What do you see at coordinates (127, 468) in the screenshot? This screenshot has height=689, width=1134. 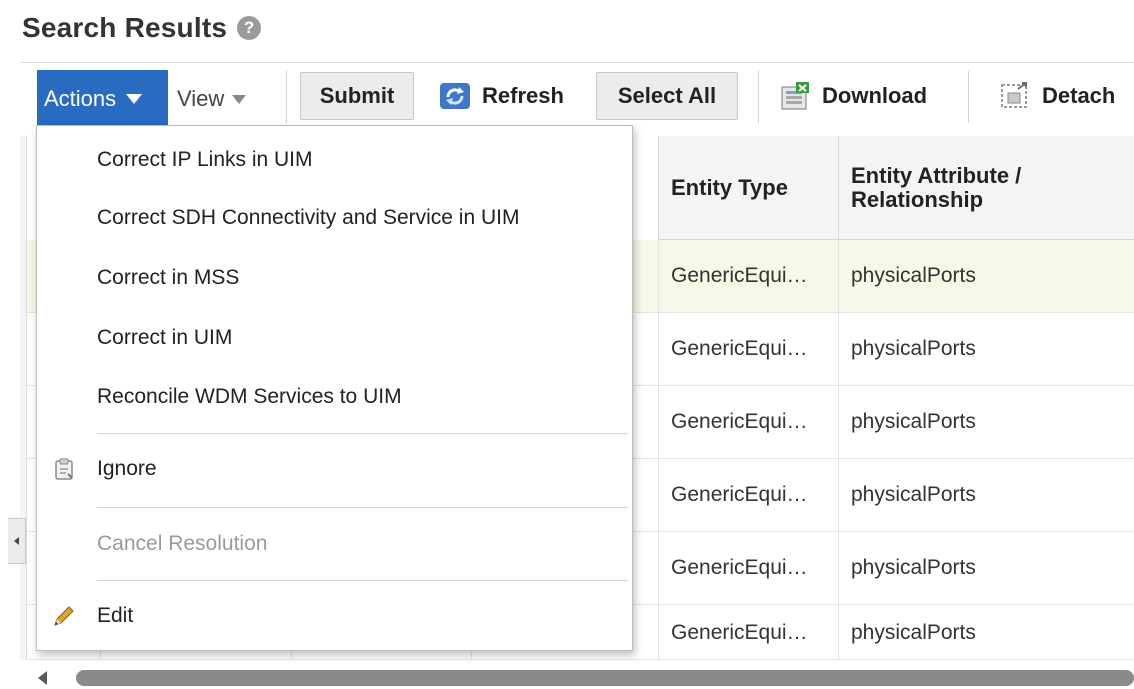 I see `menu-item-label: Ignore` at bounding box center [127, 468].